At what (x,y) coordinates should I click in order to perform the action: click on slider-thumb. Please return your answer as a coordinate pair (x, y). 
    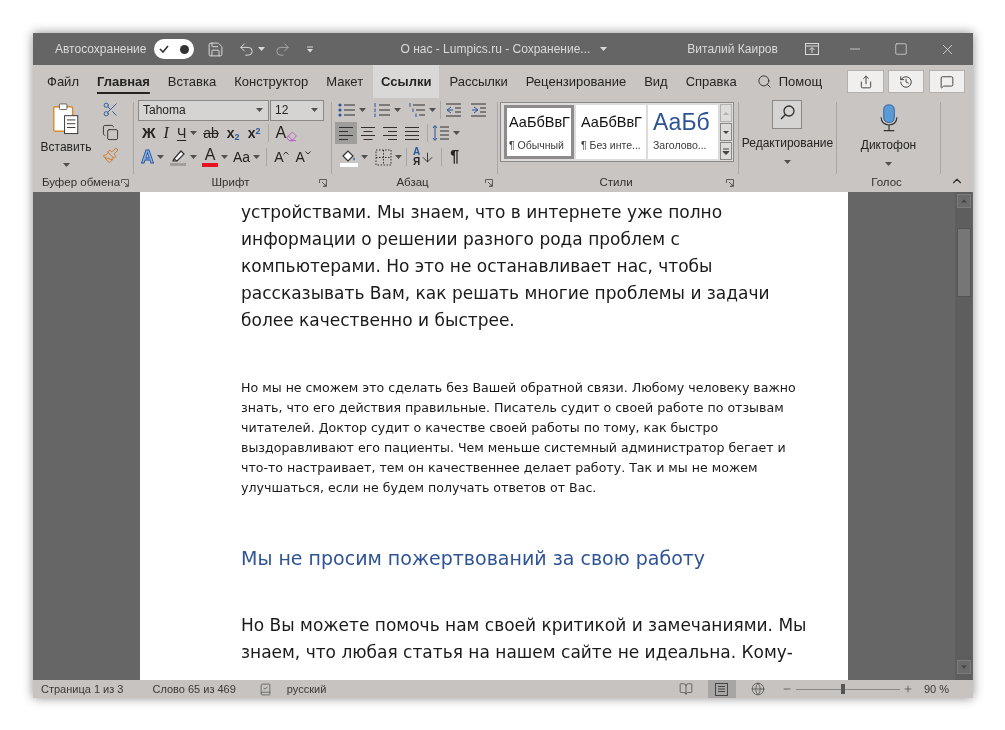
    Looking at the image, I should click on (842, 689).